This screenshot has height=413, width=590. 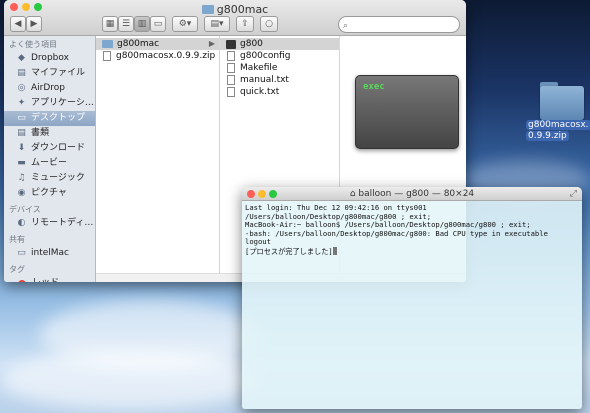 I want to click on share-button: ⇪, so click(x=245, y=24).